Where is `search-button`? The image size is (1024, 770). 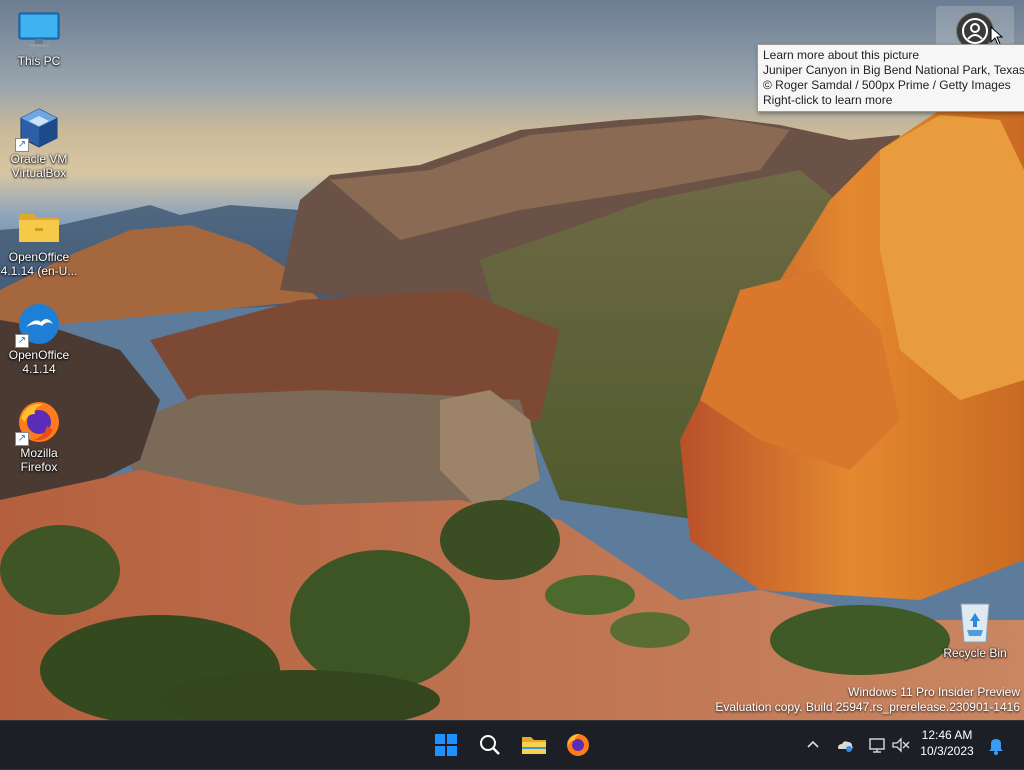
search-button is located at coordinates (490, 745).